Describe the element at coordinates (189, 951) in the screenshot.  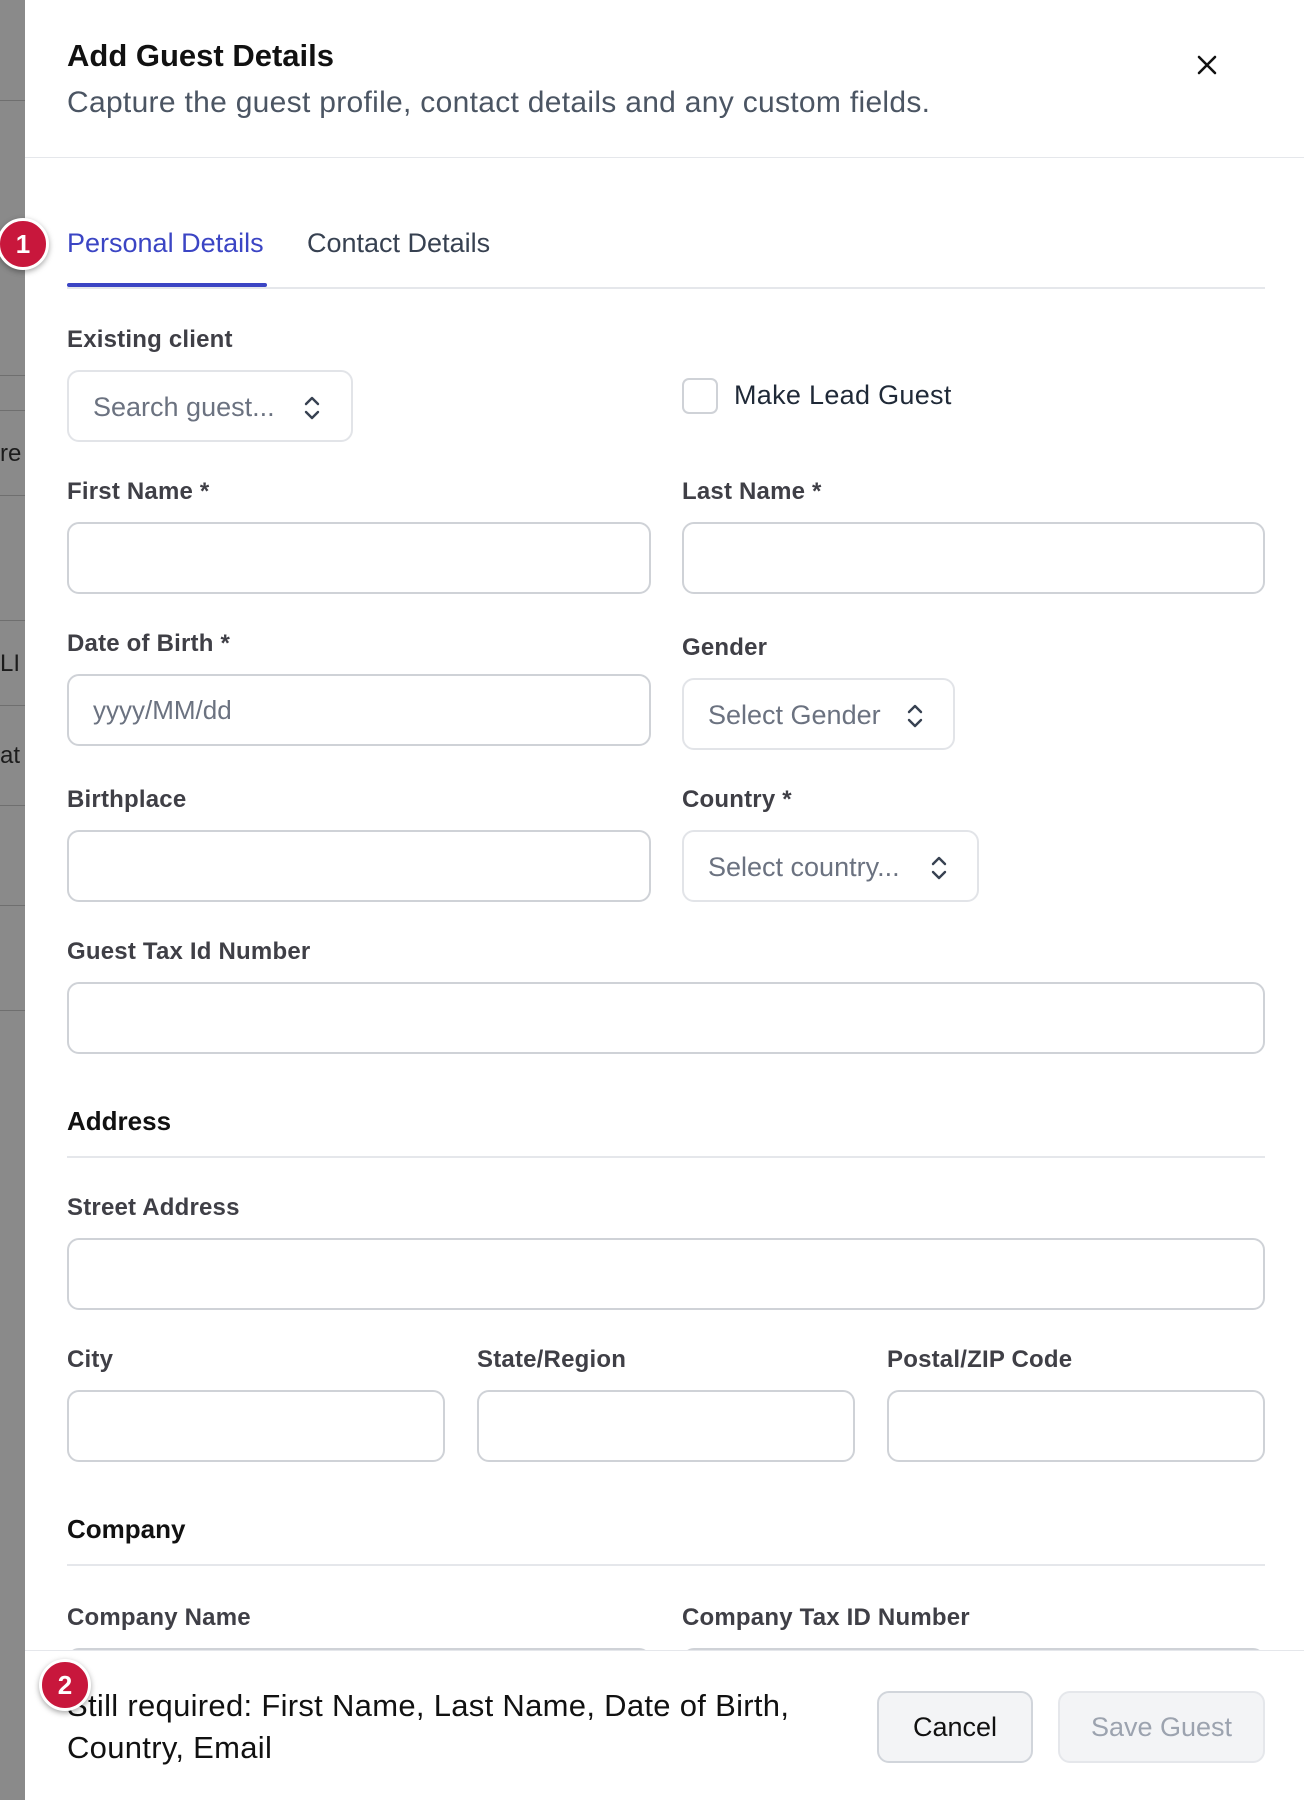
I see `guest-tax-id-label: Guest Tax Id Number` at that location.